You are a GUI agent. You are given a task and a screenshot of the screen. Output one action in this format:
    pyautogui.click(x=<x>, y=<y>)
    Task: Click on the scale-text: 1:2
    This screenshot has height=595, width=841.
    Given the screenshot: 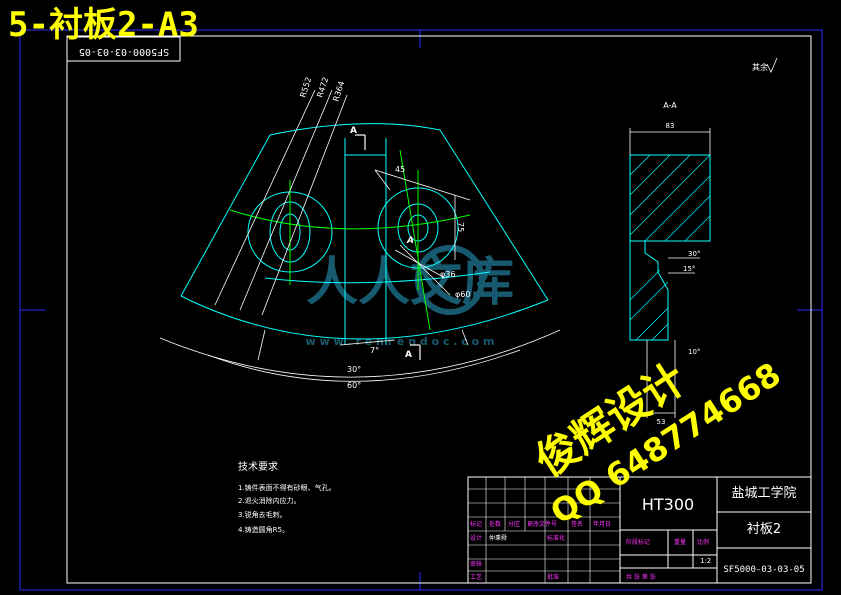 What is the action you would take?
    pyautogui.click(x=705, y=561)
    